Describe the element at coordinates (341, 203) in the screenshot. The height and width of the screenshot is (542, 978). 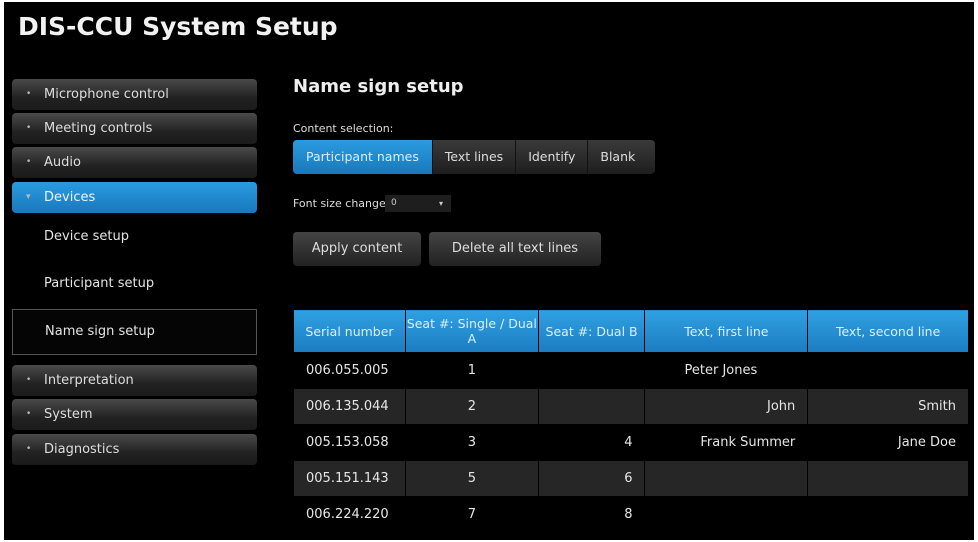
I see `font-size-label: Font size change:` at that location.